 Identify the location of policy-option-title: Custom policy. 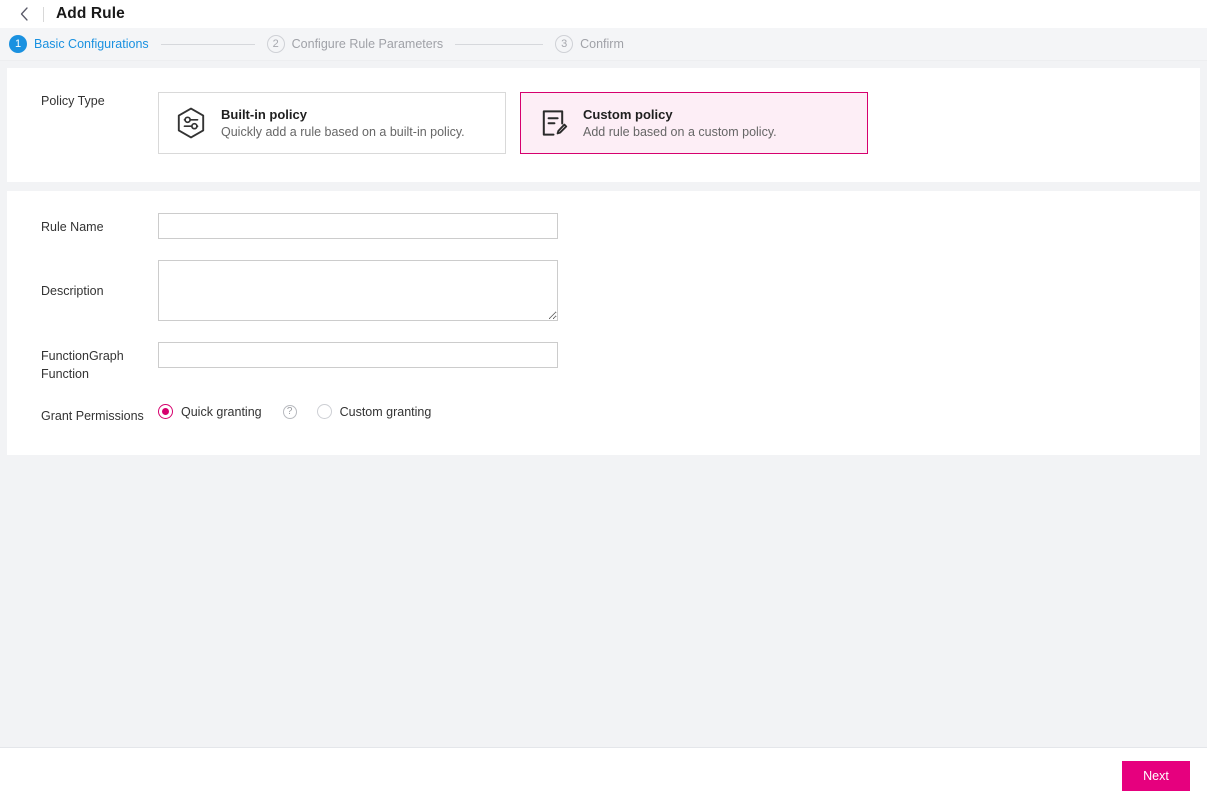
(628, 114).